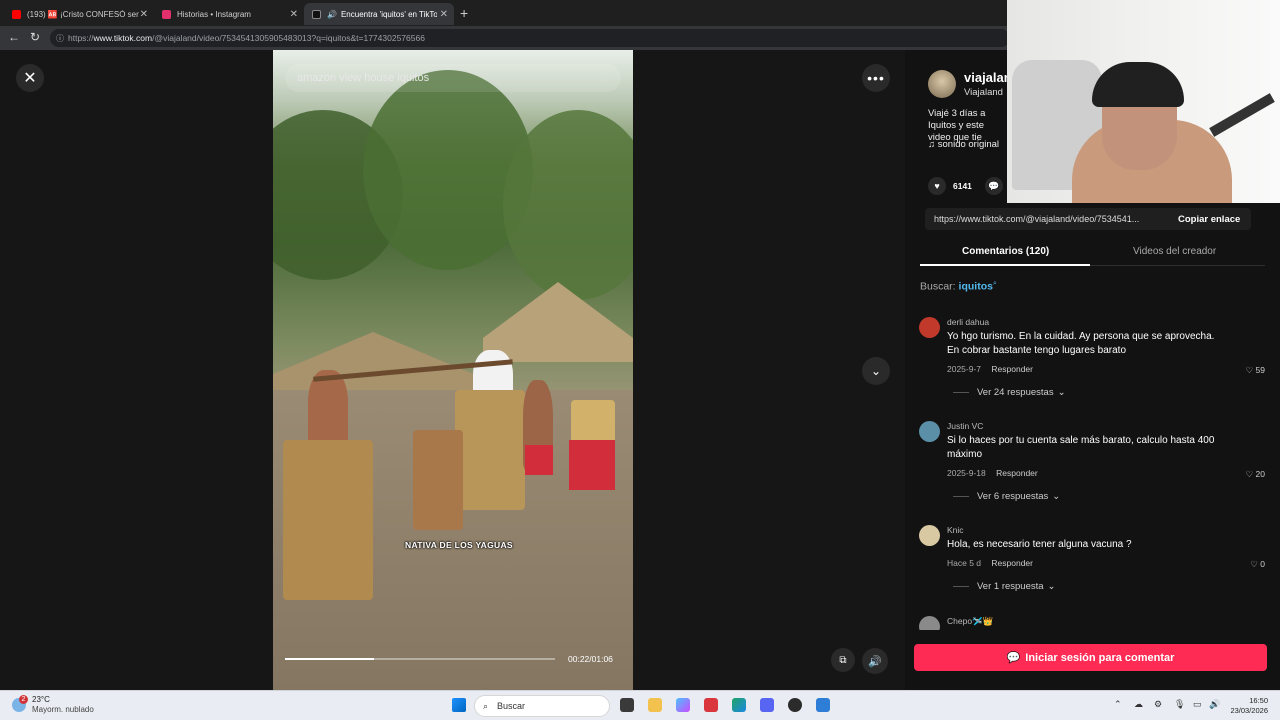  What do you see at coordinates (1138, 704) in the screenshot?
I see `onedrive-icon: ☁` at bounding box center [1138, 704].